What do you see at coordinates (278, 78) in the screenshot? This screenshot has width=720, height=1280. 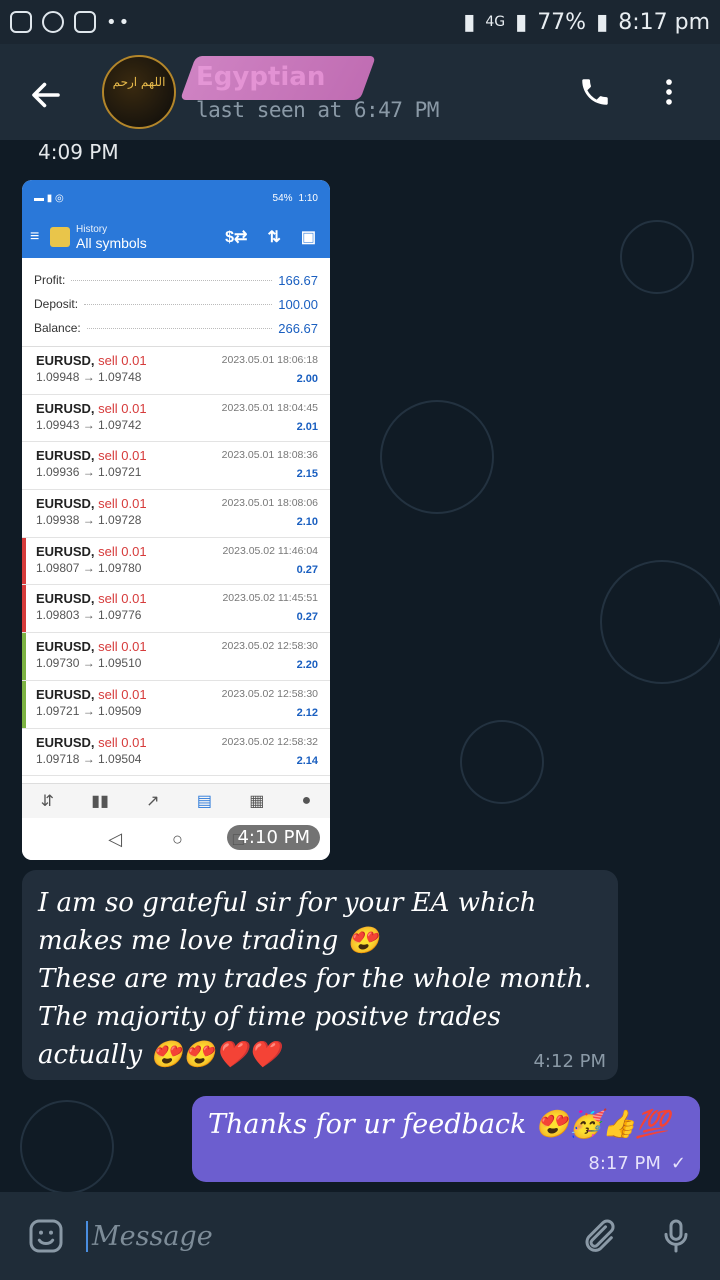 I see `redaction-scribble` at bounding box center [278, 78].